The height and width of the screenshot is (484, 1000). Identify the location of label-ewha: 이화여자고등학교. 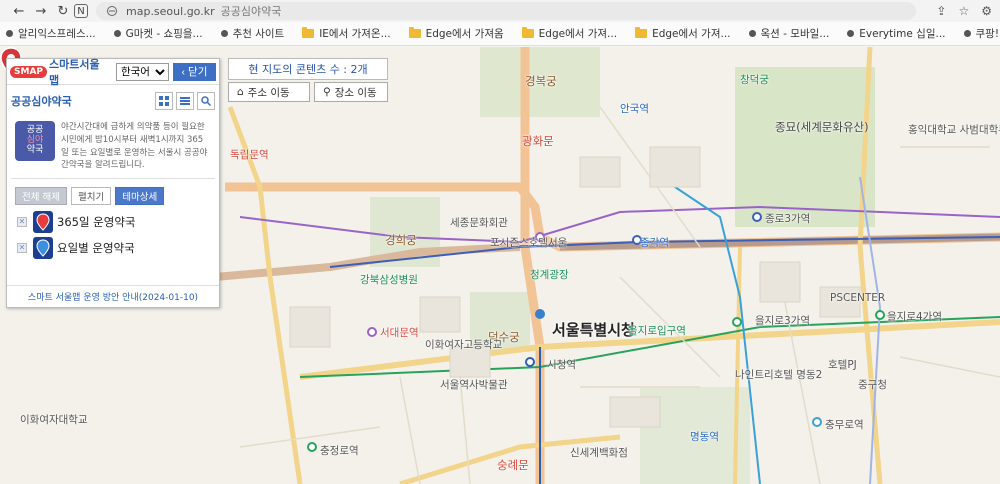
(464, 345).